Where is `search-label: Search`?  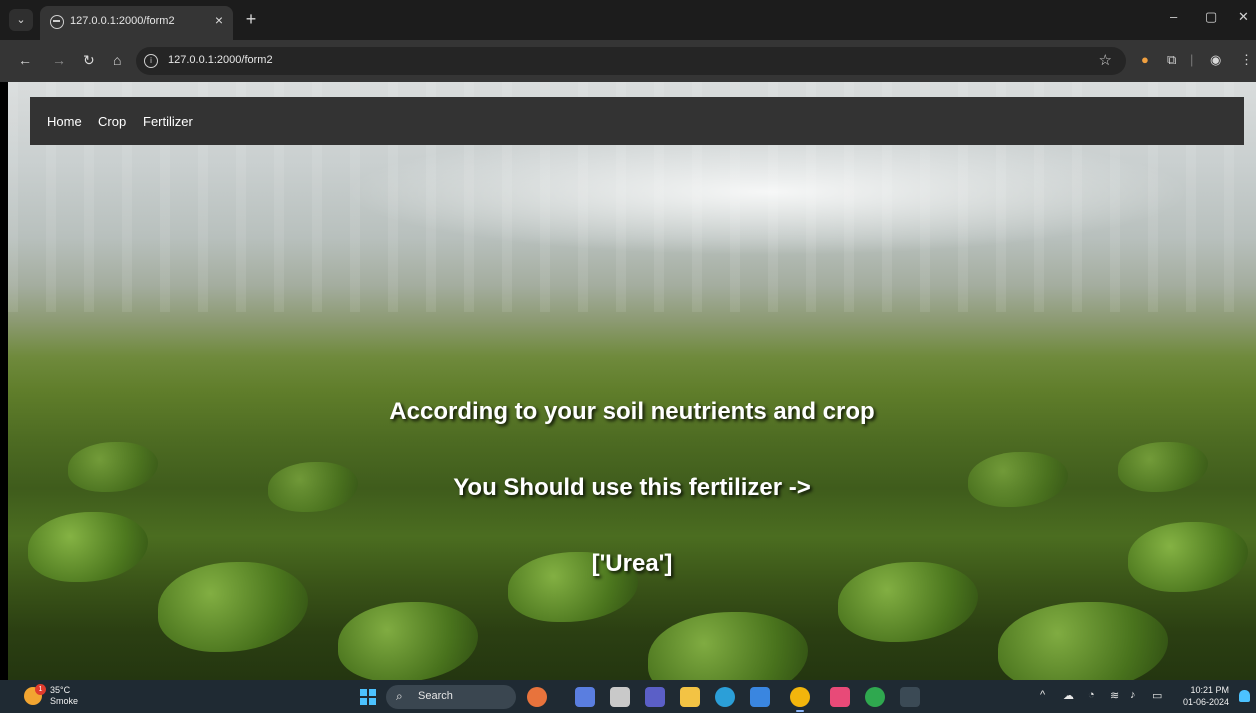
search-label: Search is located at coordinates (435, 696).